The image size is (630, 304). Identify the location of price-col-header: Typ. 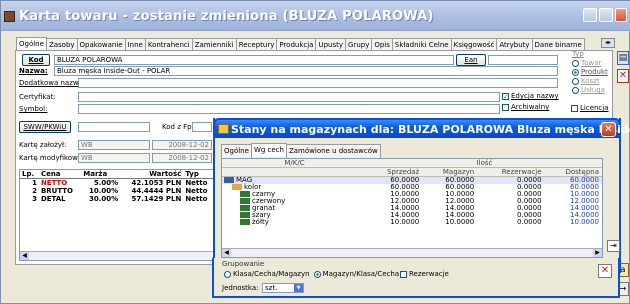
(198, 174).